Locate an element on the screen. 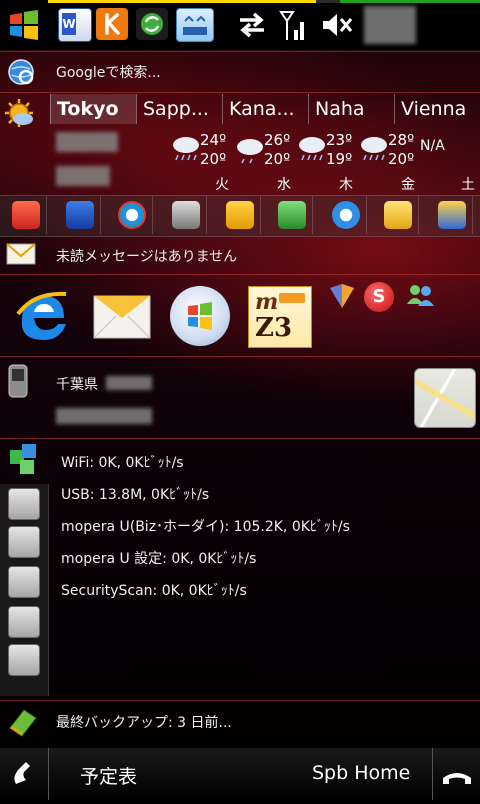 The width and height of the screenshot is (480, 804). network-item-mopera-biz: mopera U(Biz･ホーダイ): 105.2K, 0Kﾋﾞｯﾄ/s is located at coordinates (205, 527).